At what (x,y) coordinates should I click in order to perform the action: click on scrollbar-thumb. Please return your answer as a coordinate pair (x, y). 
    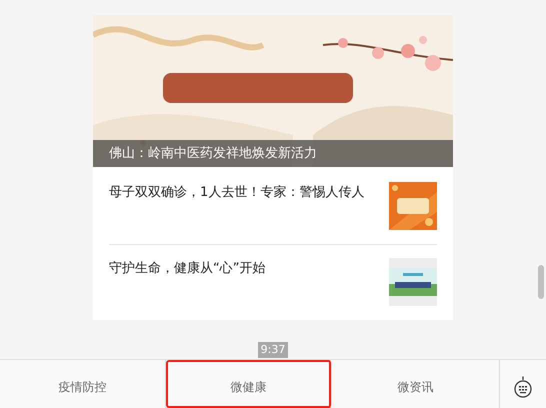
    Looking at the image, I should click on (541, 282).